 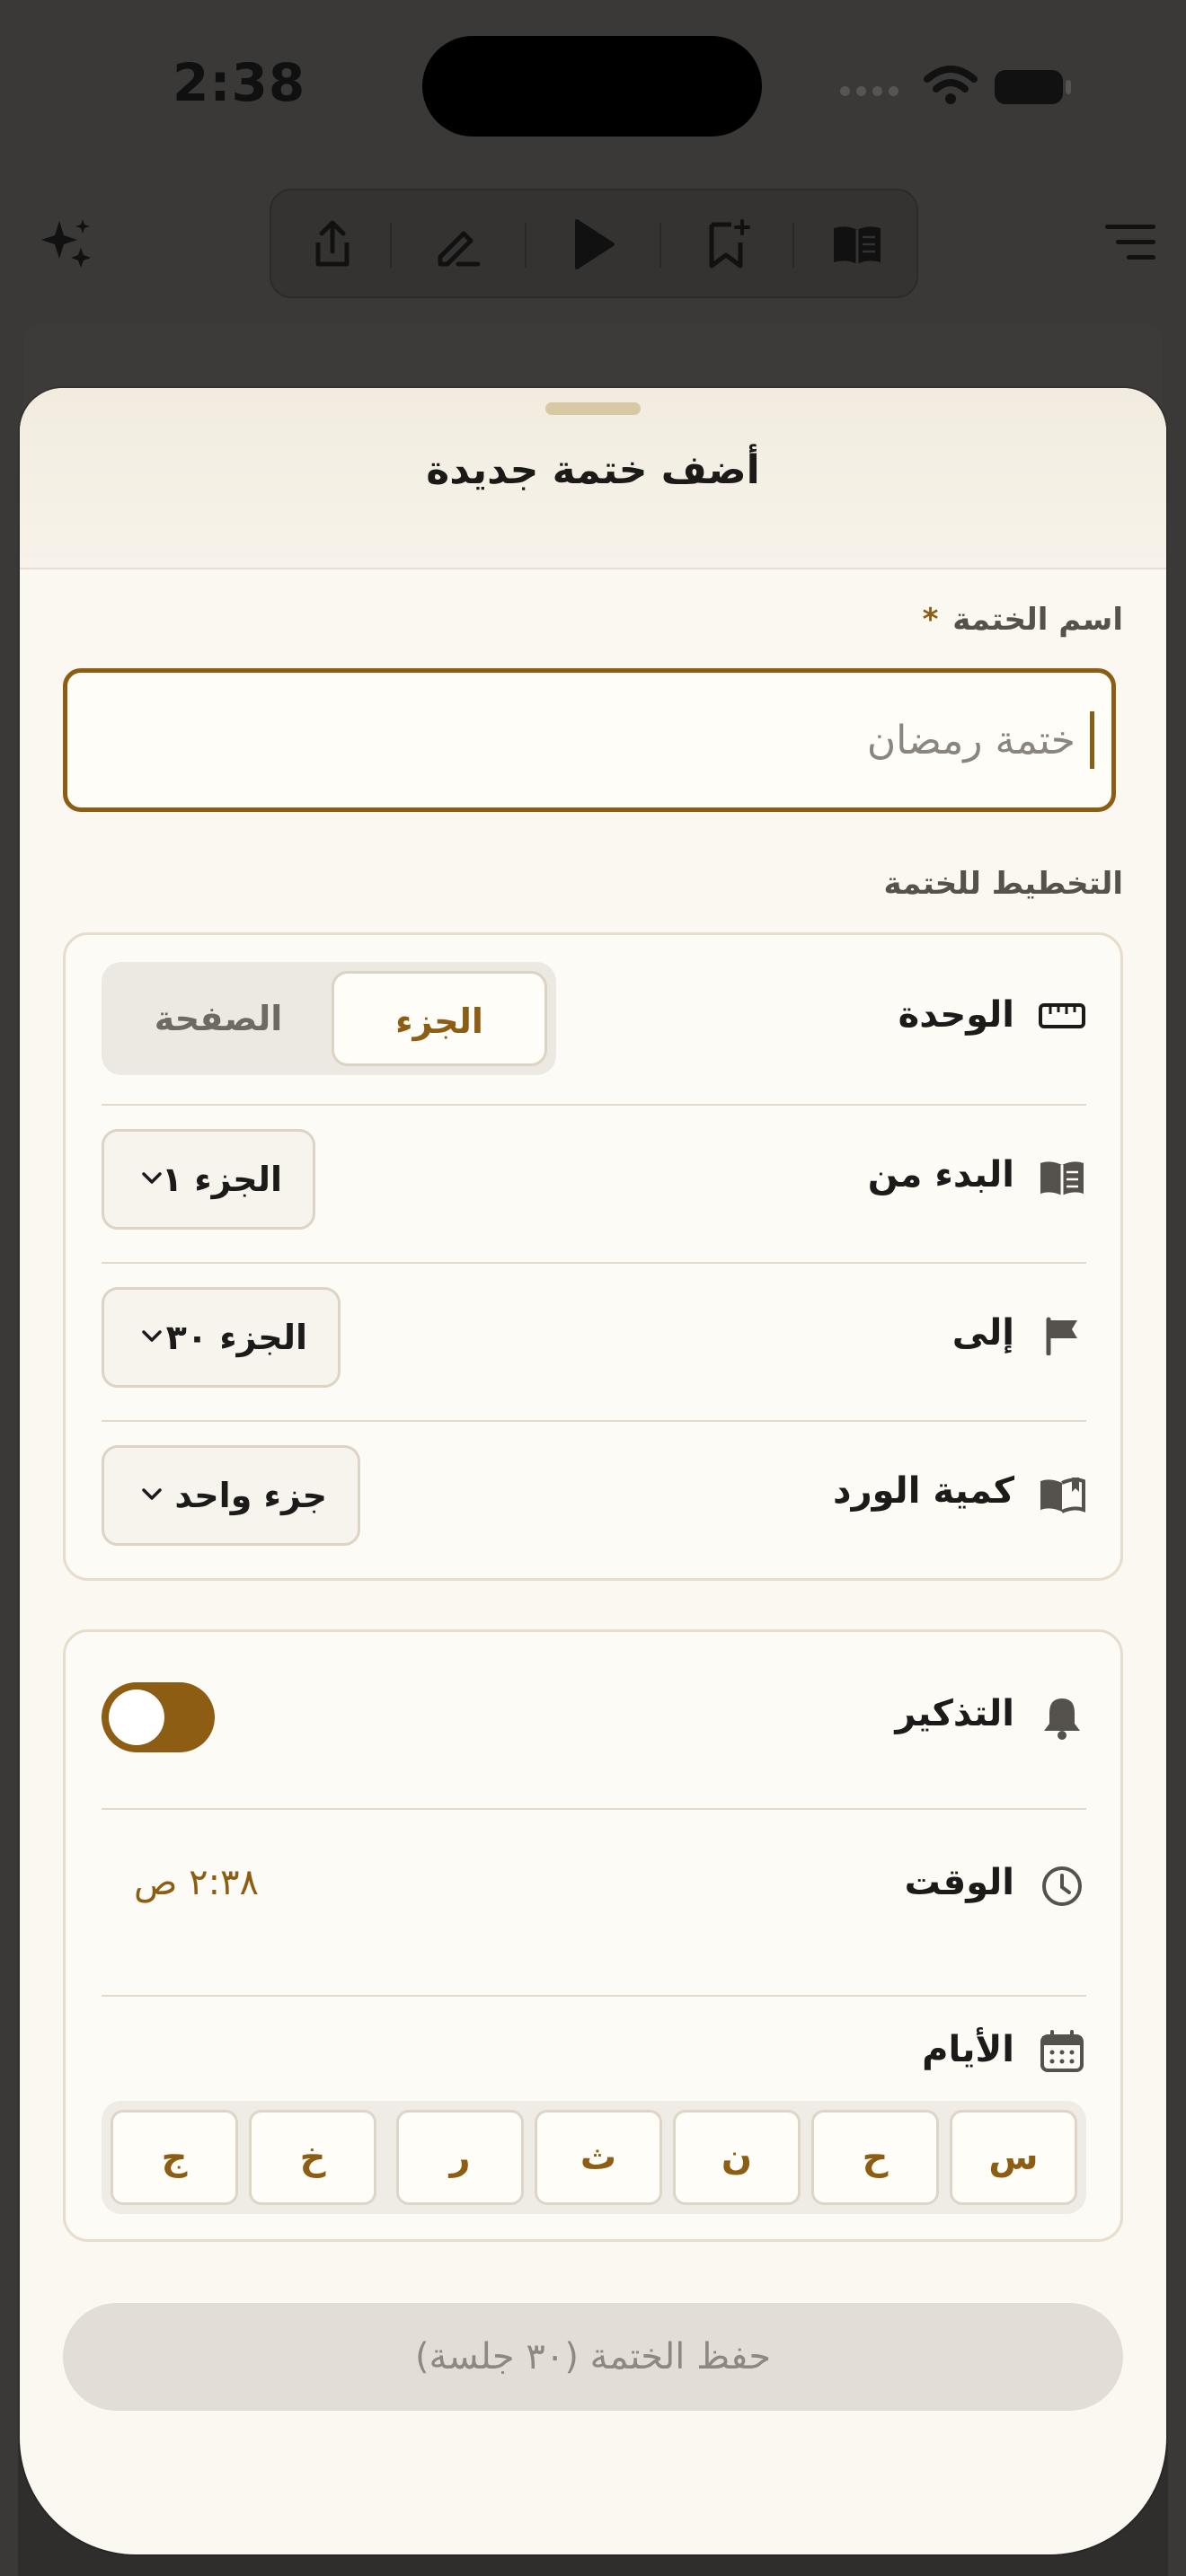 What do you see at coordinates (460, 2157) in the screenshot?
I see `day-wednesday: ر` at bounding box center [460, 2157].